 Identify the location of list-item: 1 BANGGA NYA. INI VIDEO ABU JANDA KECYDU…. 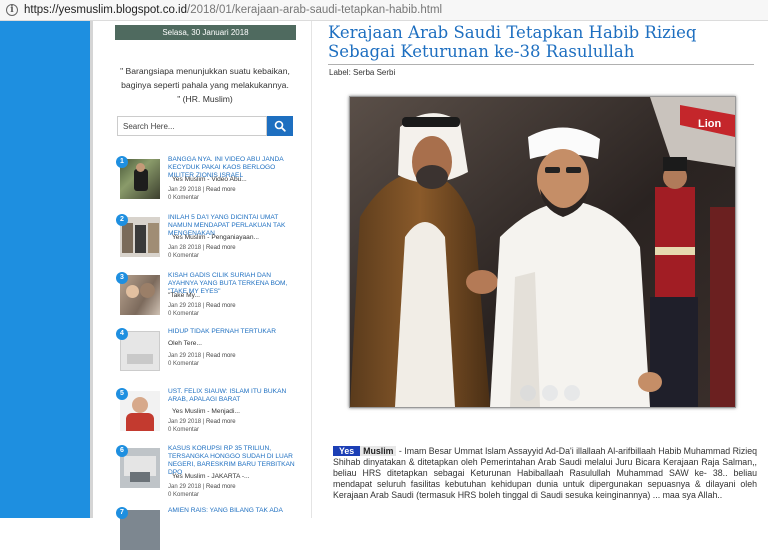
(205, 186).